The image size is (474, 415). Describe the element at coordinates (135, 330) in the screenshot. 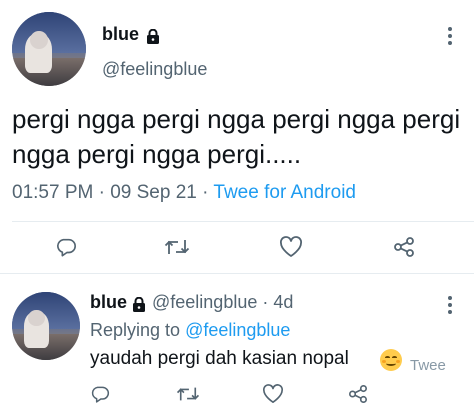

I see `replying-prefix: Replying to` at that location.